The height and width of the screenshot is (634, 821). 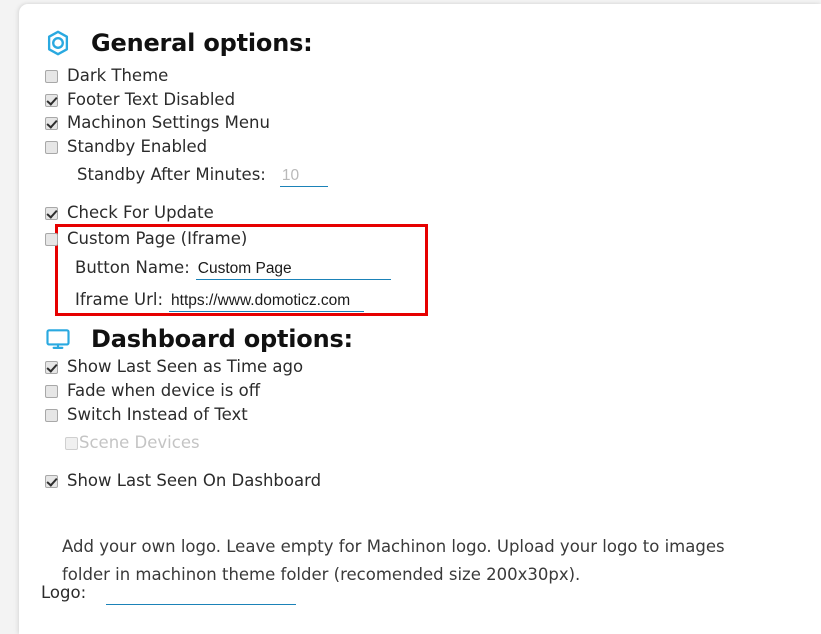 I want to click on dashboard-options-heading: Dashboard options:, so click(x=198, y=339).